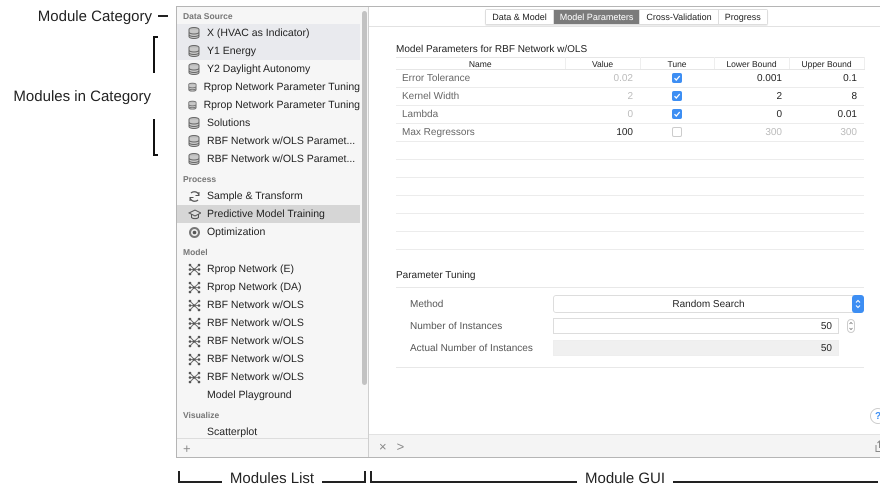 This screenshot has width=880, height=492. I want to click on sidebar-item: Rprop Network (DA), so click(268, 287).